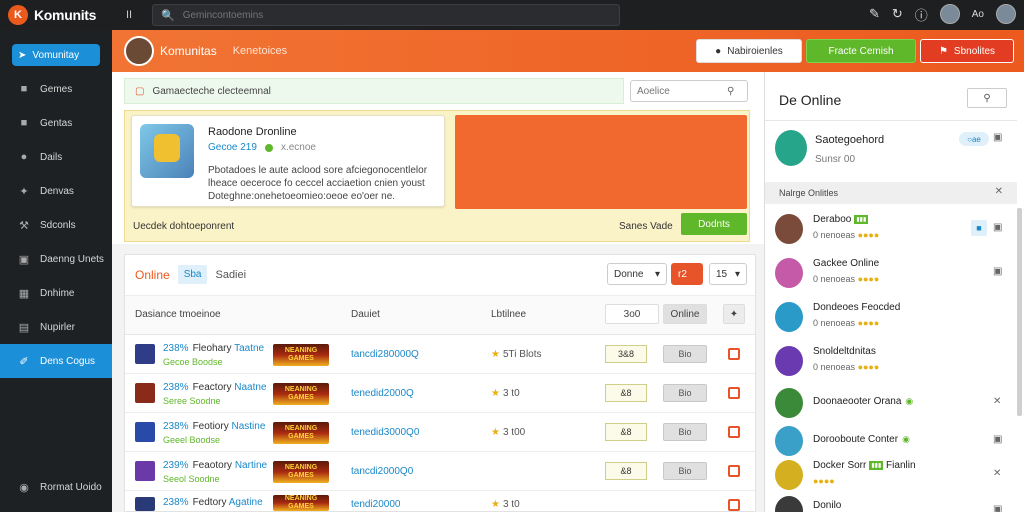 This screenshot has height=512, width=1024. Describe the element at coordinates (682, 91) in the screenshot. I see `main-search-input` at that location.